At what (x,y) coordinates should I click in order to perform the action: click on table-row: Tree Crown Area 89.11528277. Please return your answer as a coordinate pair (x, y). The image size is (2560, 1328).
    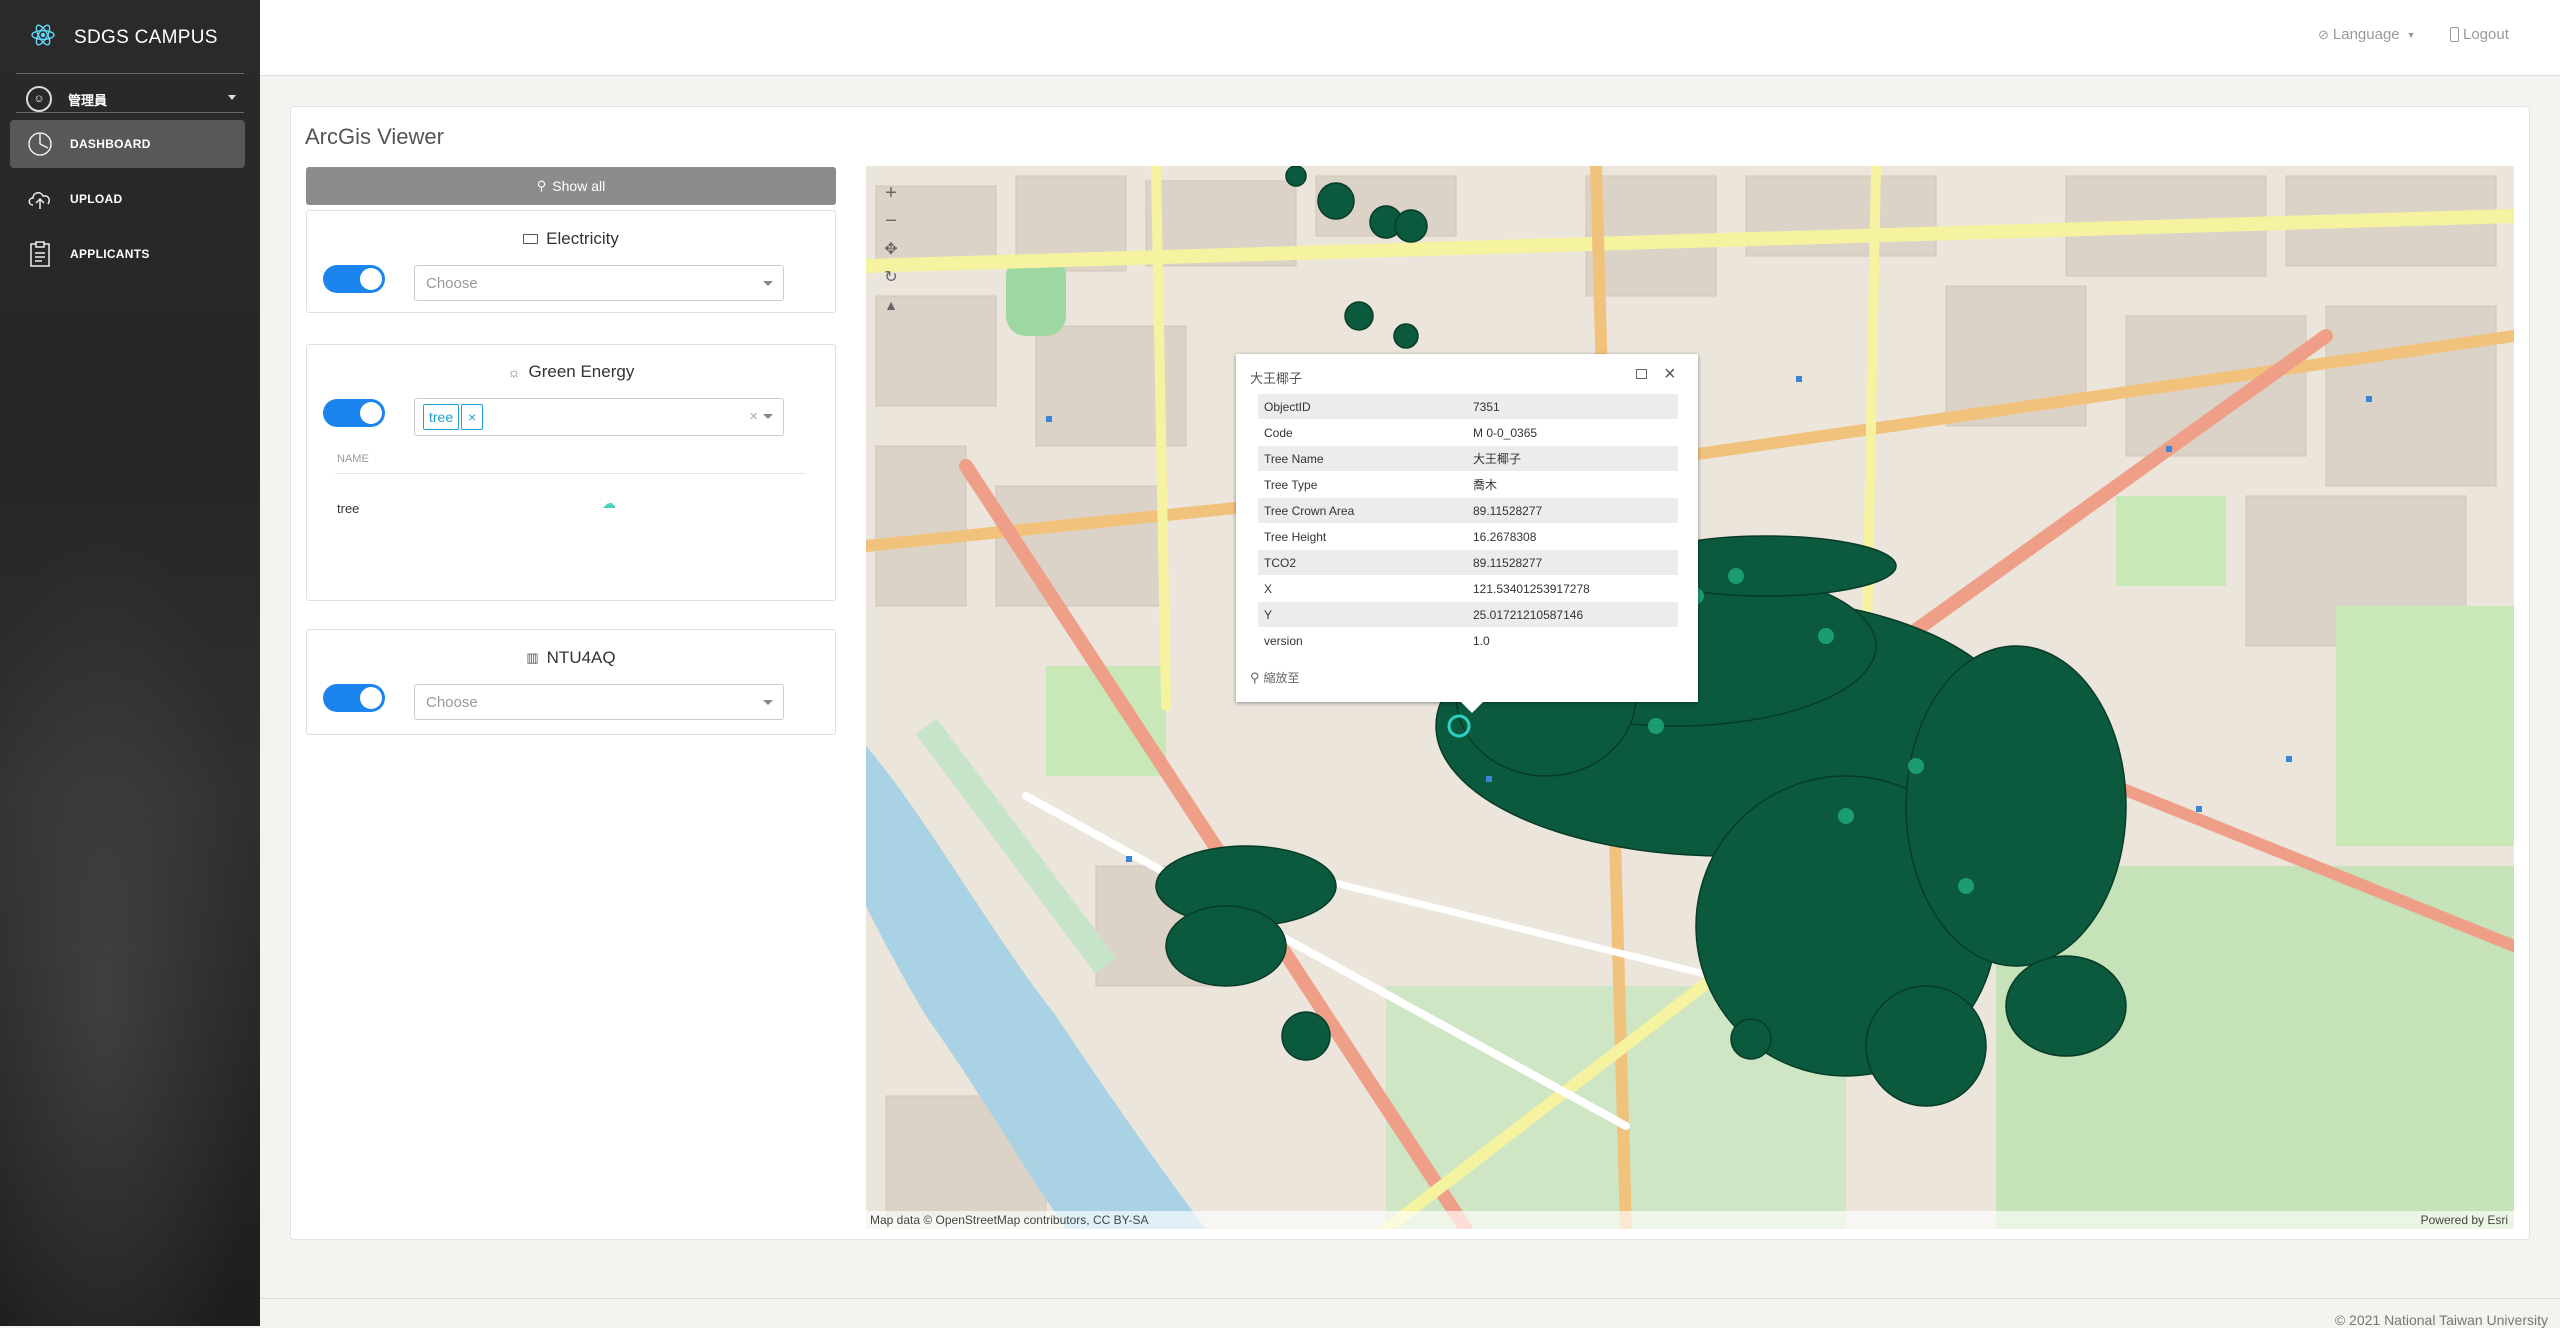
    Looking at the image, I should click on (1468, 510).